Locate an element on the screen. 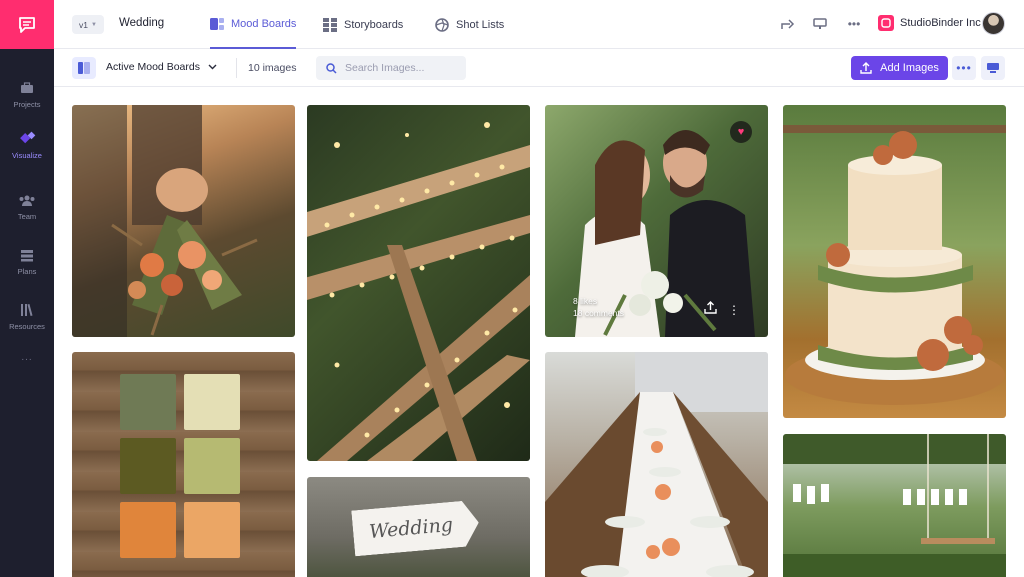  app-logo is located at coordinates (27, 24).